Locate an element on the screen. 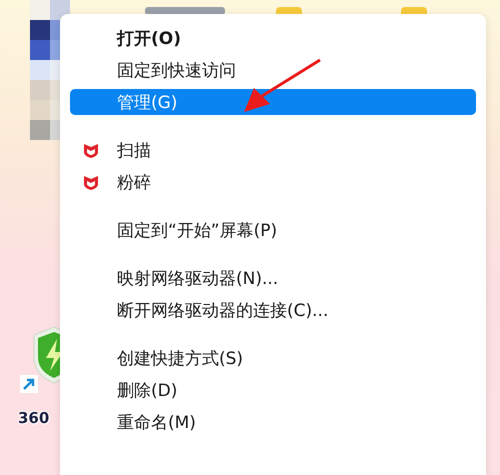  menu-item: 创建快捷方式(S) is located at coordinates (273, 358).